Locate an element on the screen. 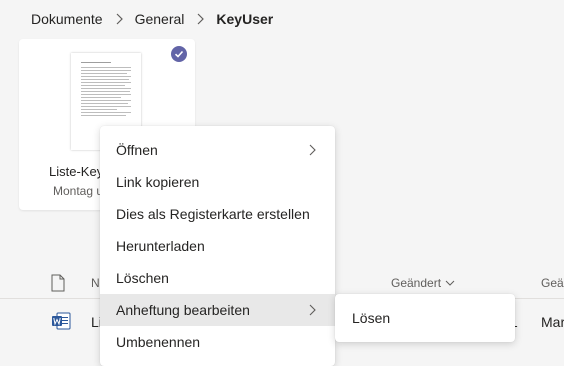  word-file-icon is located at coordinates (61, 321).